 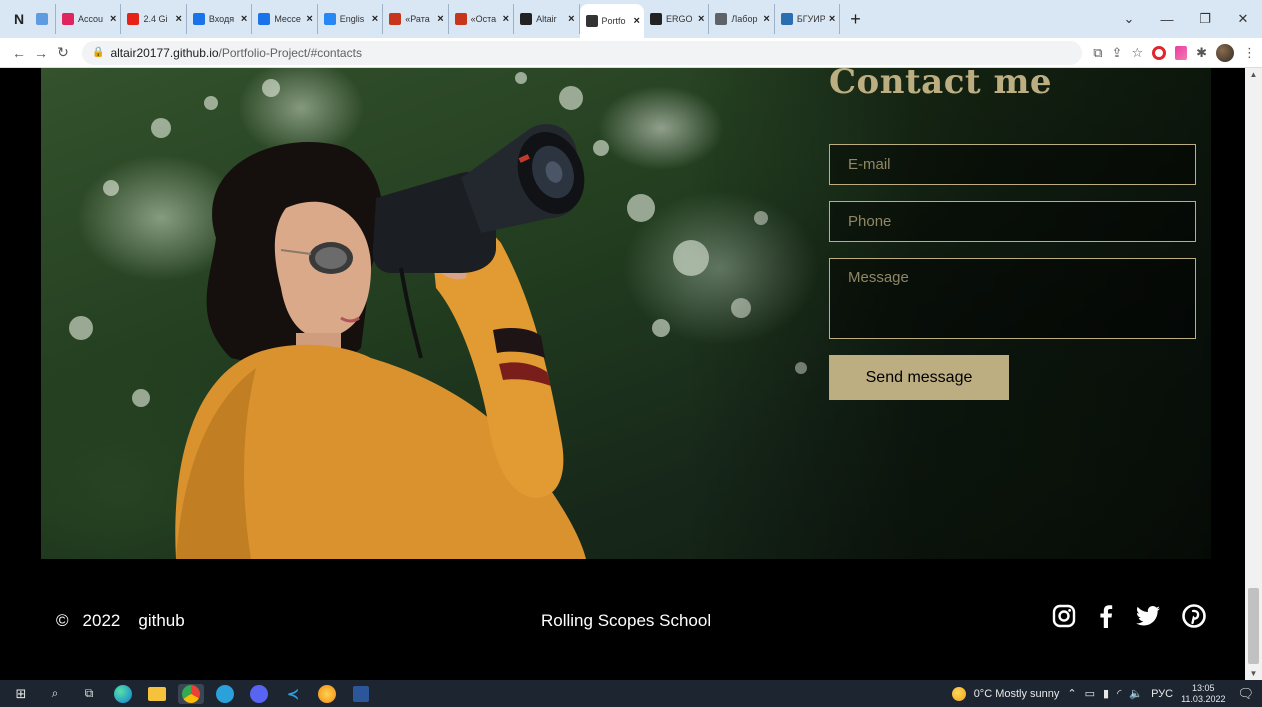 I want to click on scrollbar-thumb, so click(x=1253, y=626).